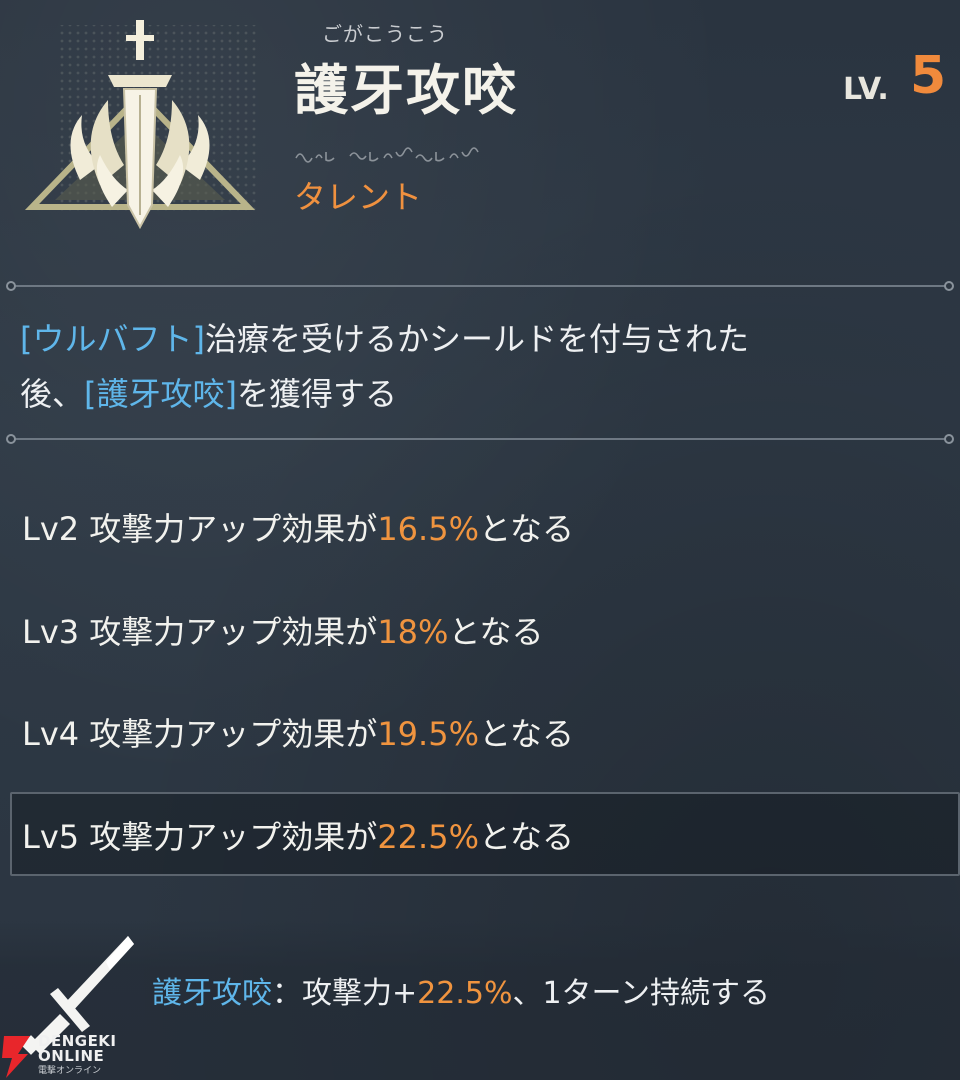  What do you see at coordinates (406, 90) in the screenshot?
I see `skill-name: 護牙攻咬` at bounding box center [406, 90].